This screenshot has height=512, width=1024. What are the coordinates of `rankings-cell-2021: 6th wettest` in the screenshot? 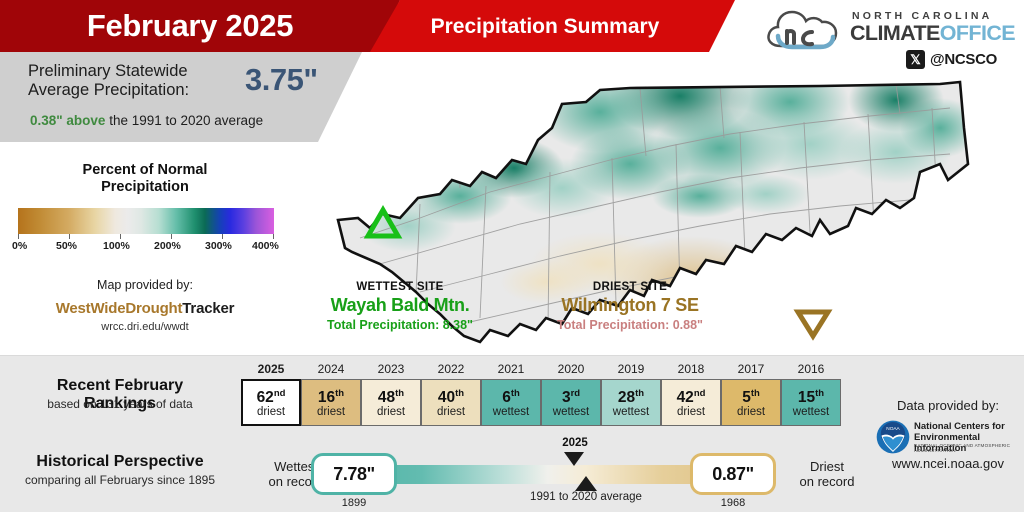 It's located at (511, 402).